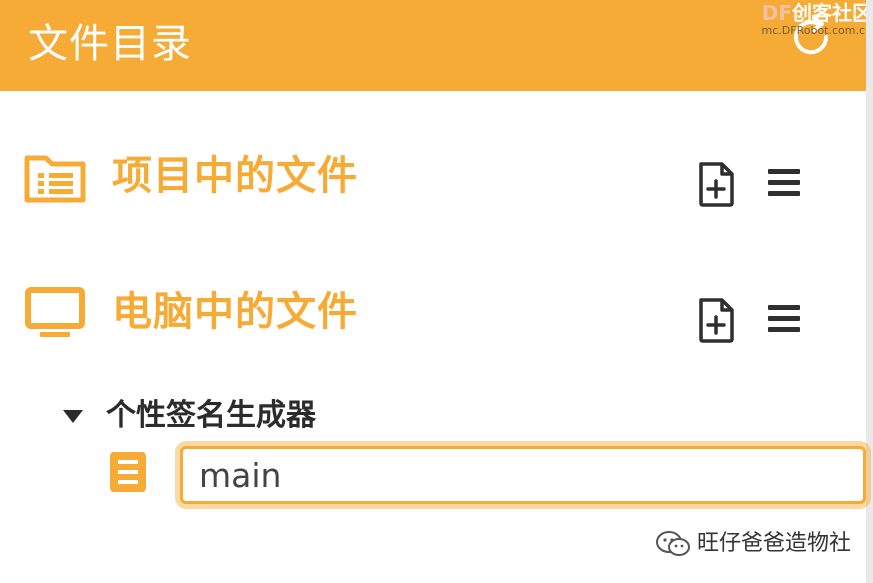 This screenshot has height=583, width=873. What do you see at coordinates (128, 472) in the screenshot?
I see `file-lines-icon` at bounding box center [128, 472].